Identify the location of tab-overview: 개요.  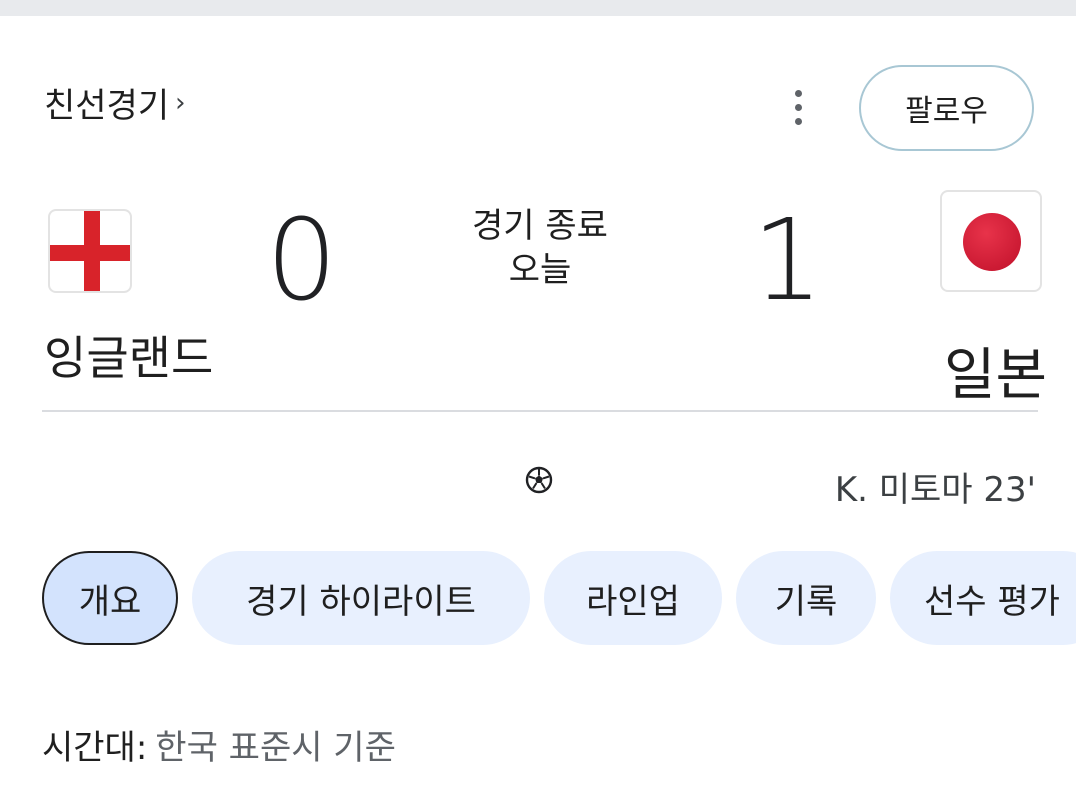
(110, 598).